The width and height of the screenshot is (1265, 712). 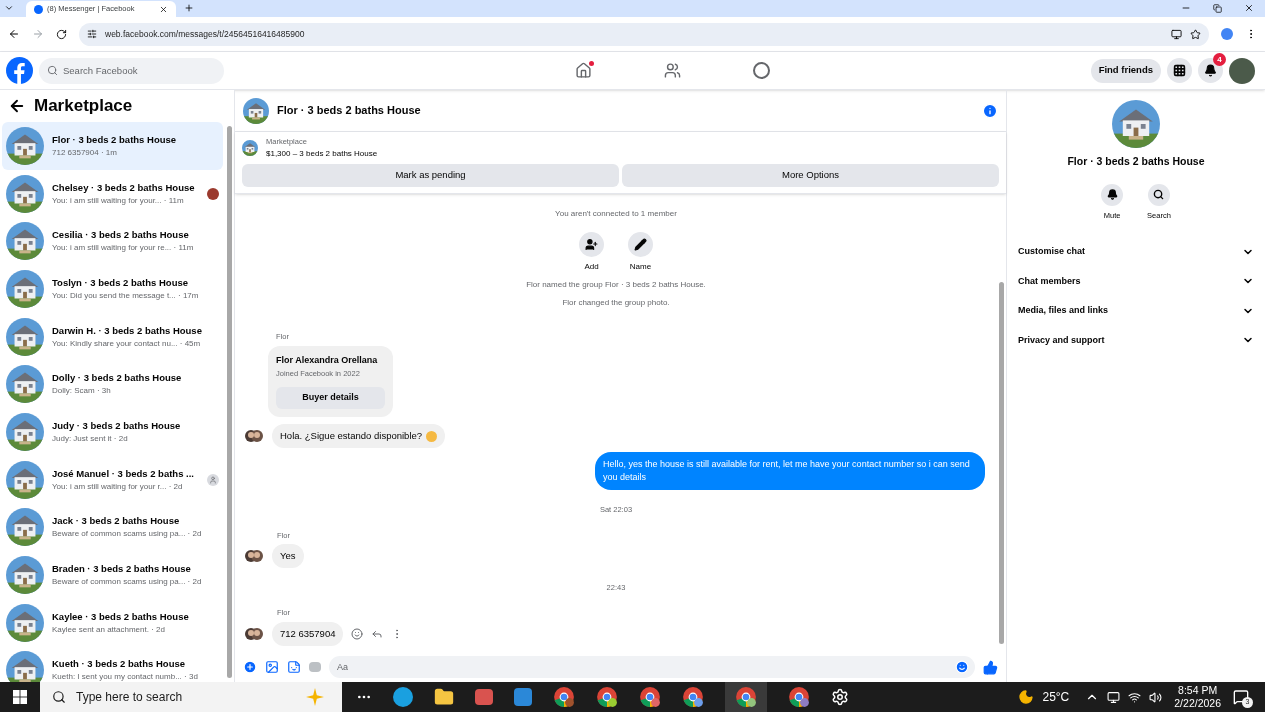 What do you see at coordinates (1114, 697) in the screenshot?
I see `network-icon` at bounding box center [1114, 697].